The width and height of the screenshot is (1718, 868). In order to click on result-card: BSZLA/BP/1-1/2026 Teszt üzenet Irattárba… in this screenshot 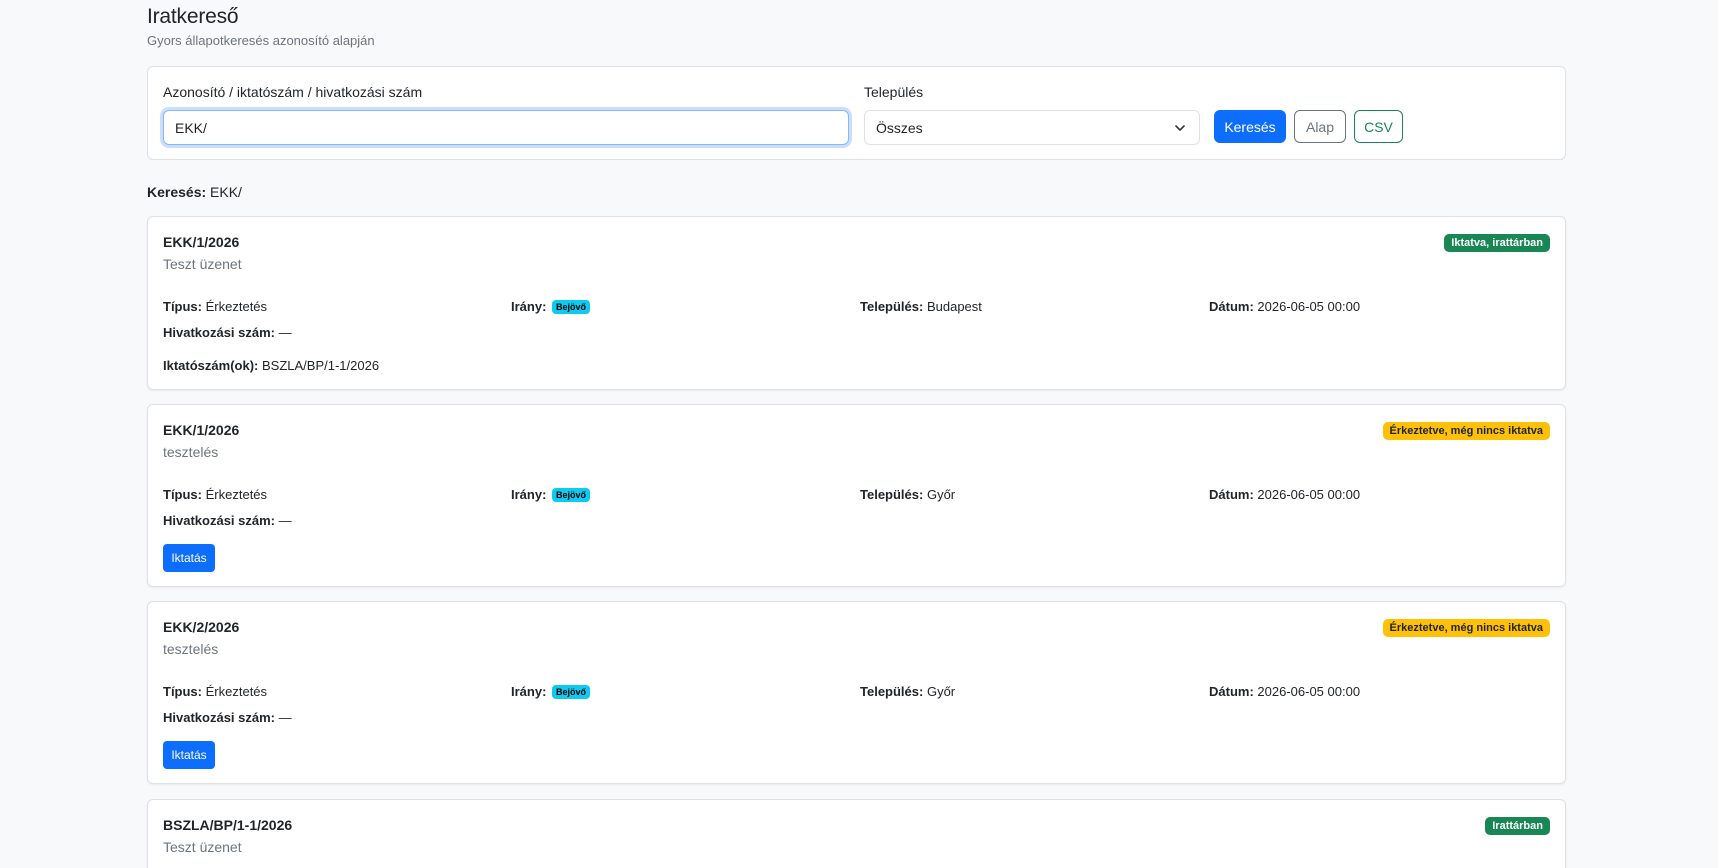, I will do `click(856, 833)`.